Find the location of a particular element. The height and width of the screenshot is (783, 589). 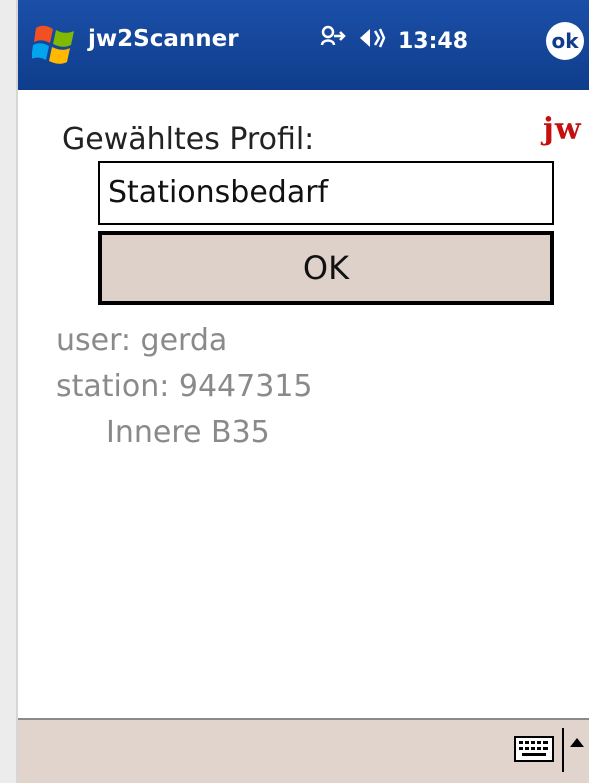

volume-icon is located at coordinates (372, 41).